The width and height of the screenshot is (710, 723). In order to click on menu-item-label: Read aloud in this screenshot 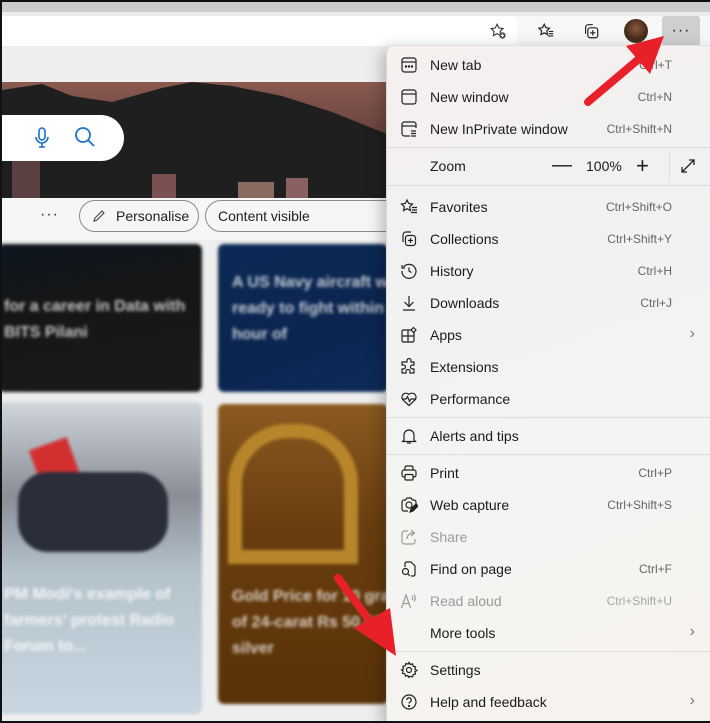, I will do `click(466, 601)`.